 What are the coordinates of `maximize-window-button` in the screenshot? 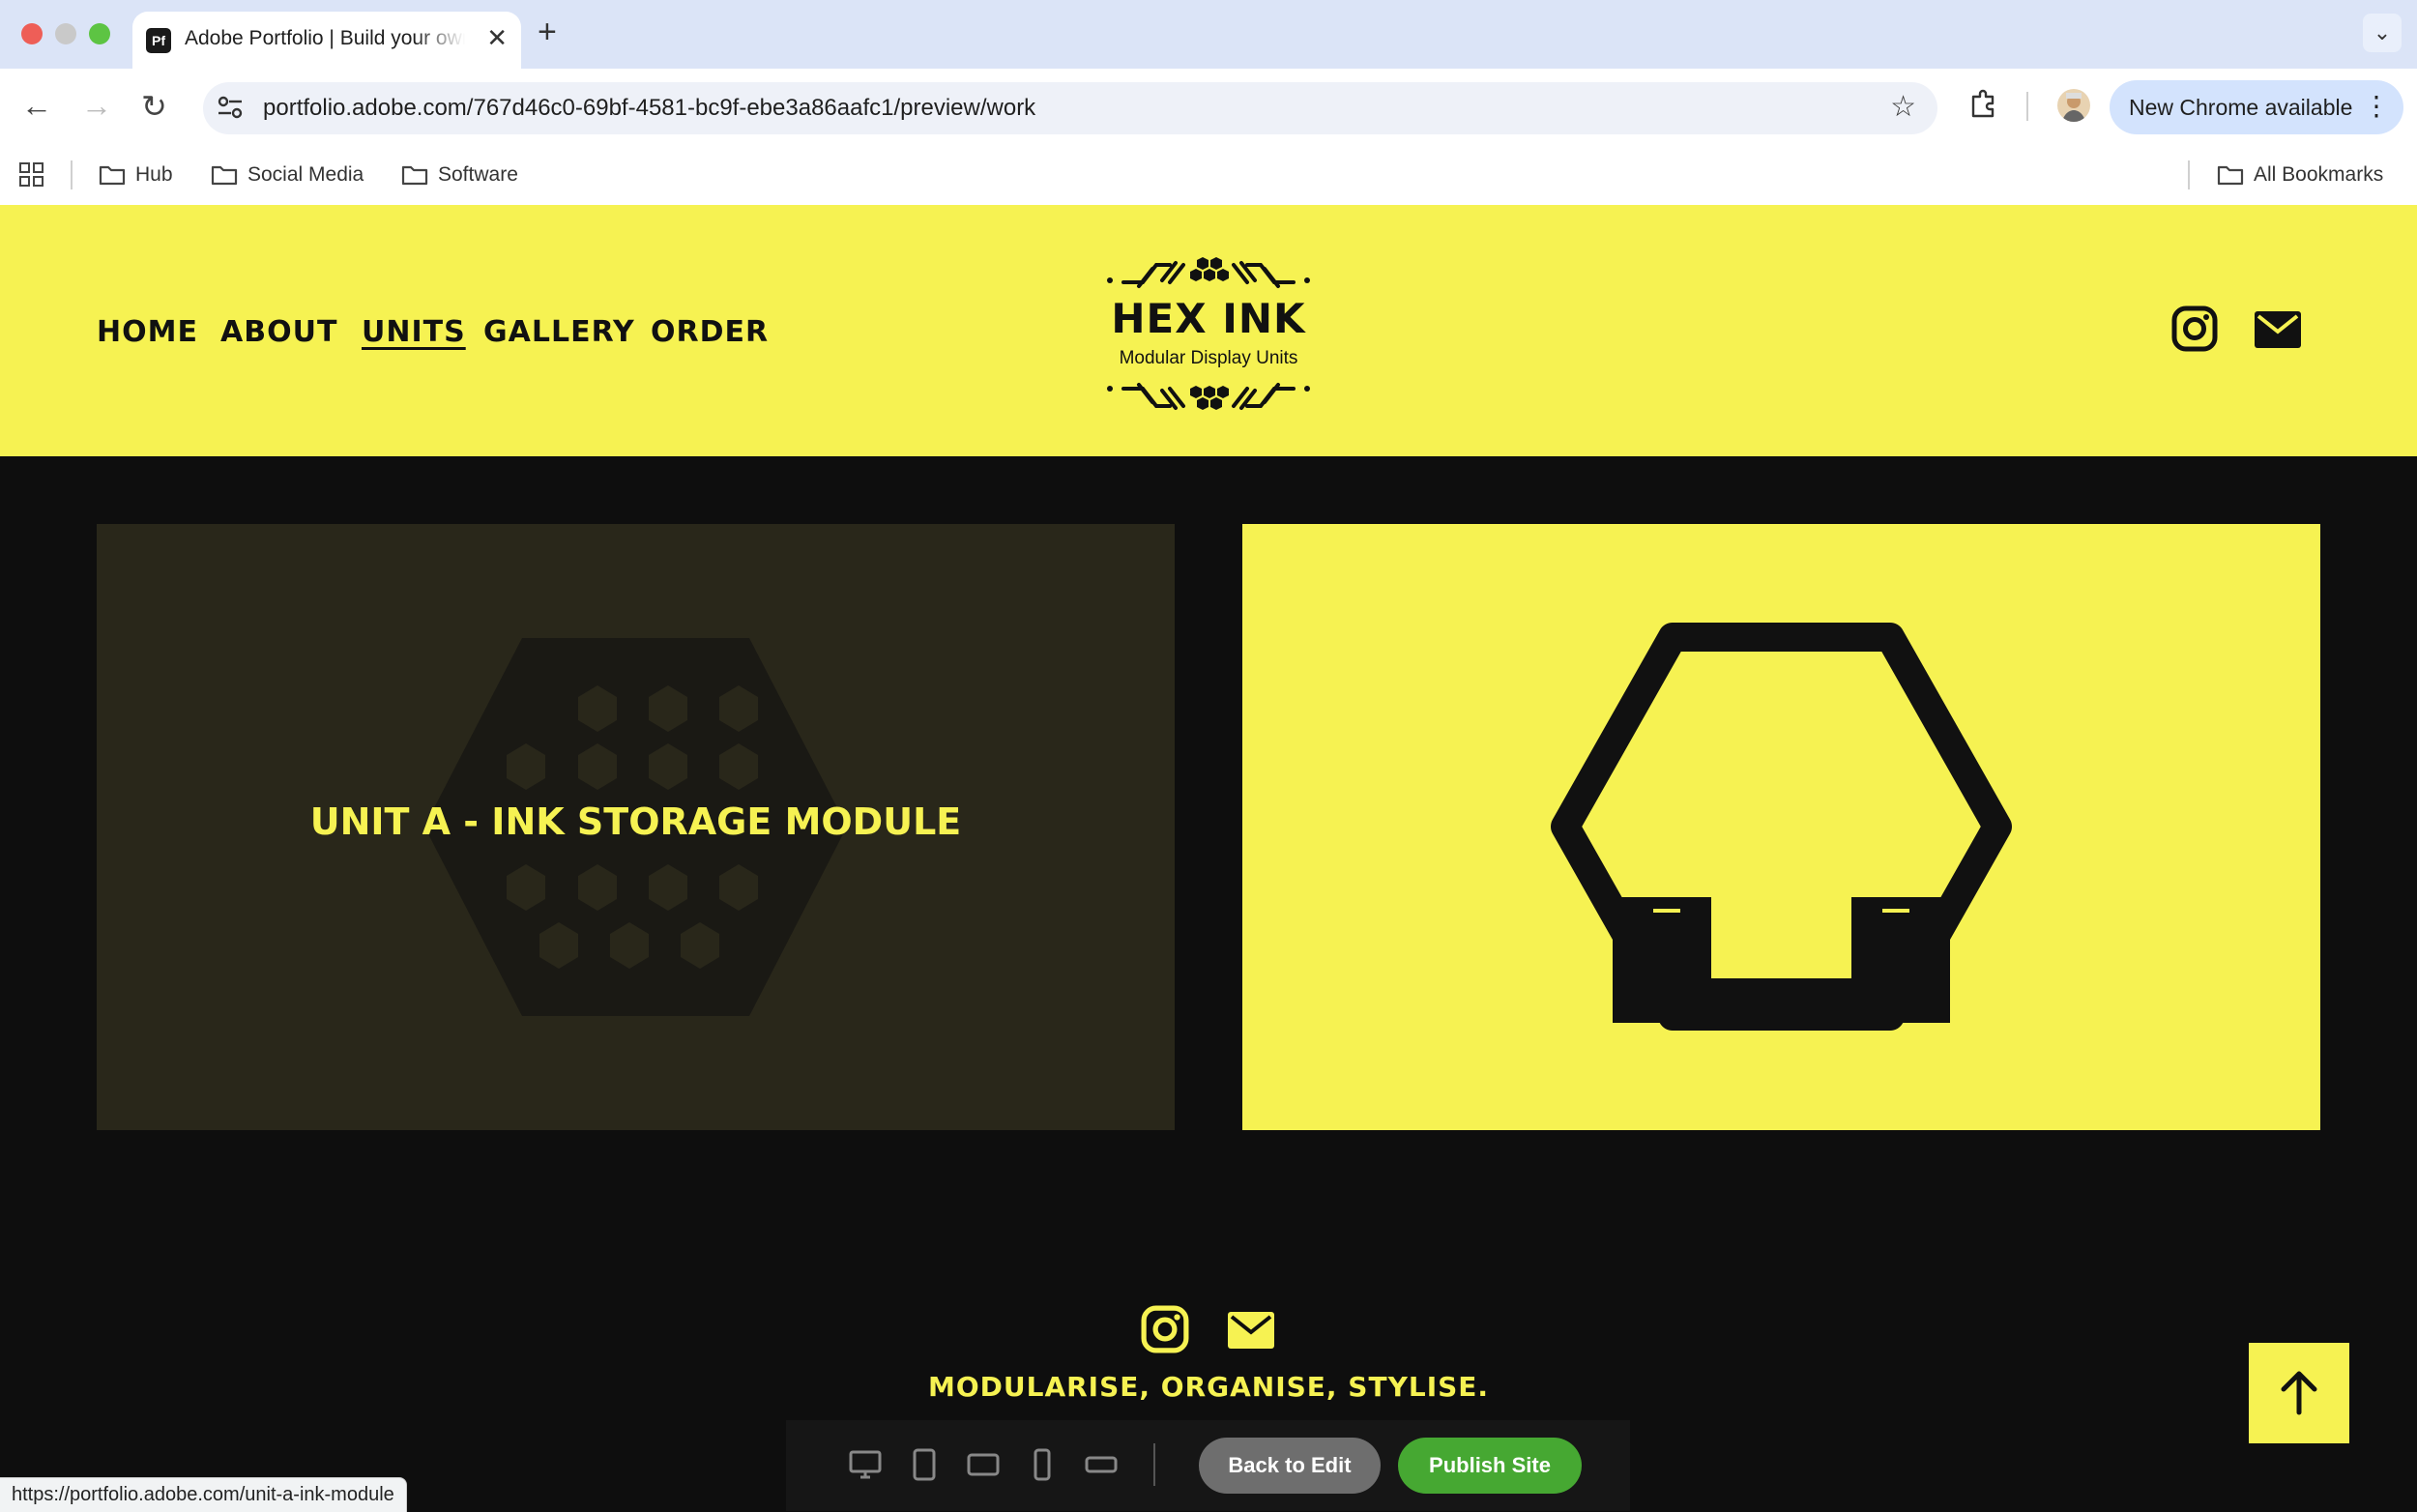 It's located at (99, 33).